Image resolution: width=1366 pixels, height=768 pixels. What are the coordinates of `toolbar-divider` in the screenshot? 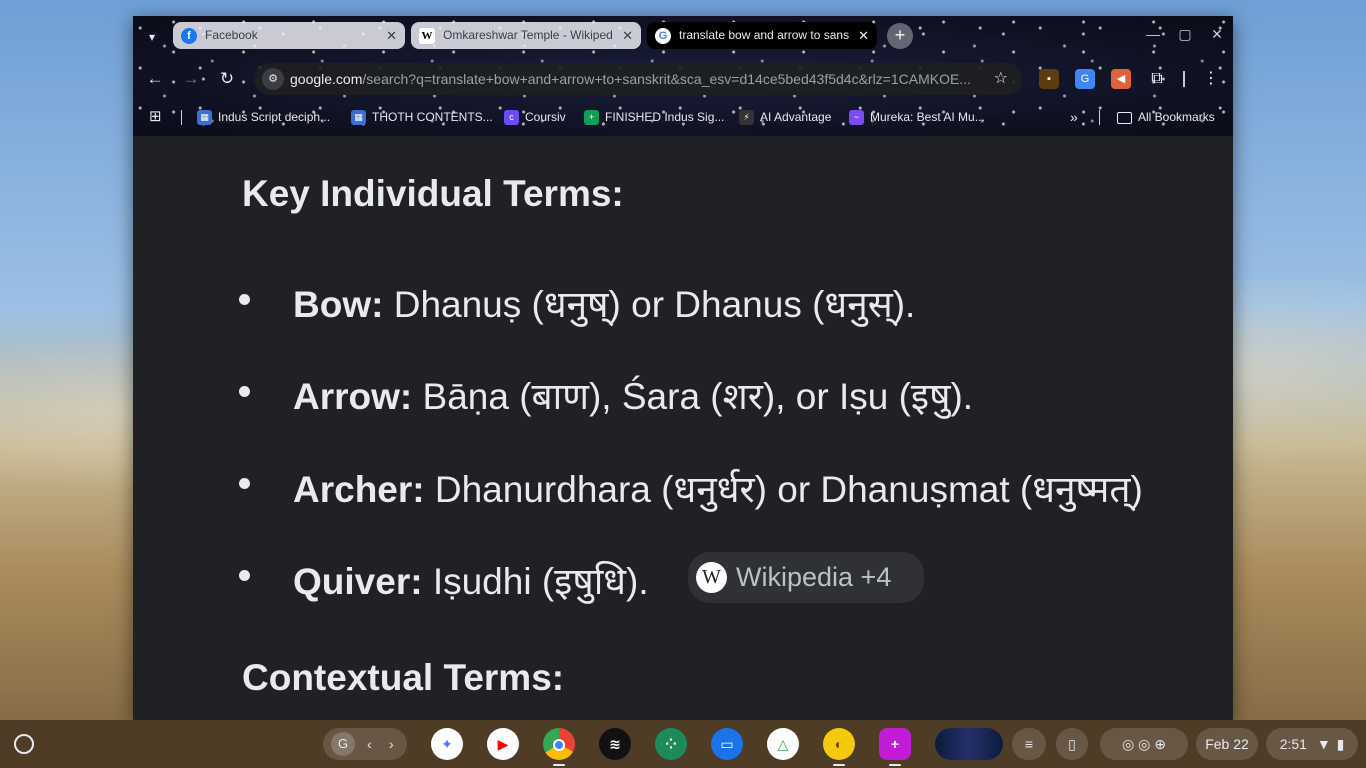 It's located at (1184, 79).